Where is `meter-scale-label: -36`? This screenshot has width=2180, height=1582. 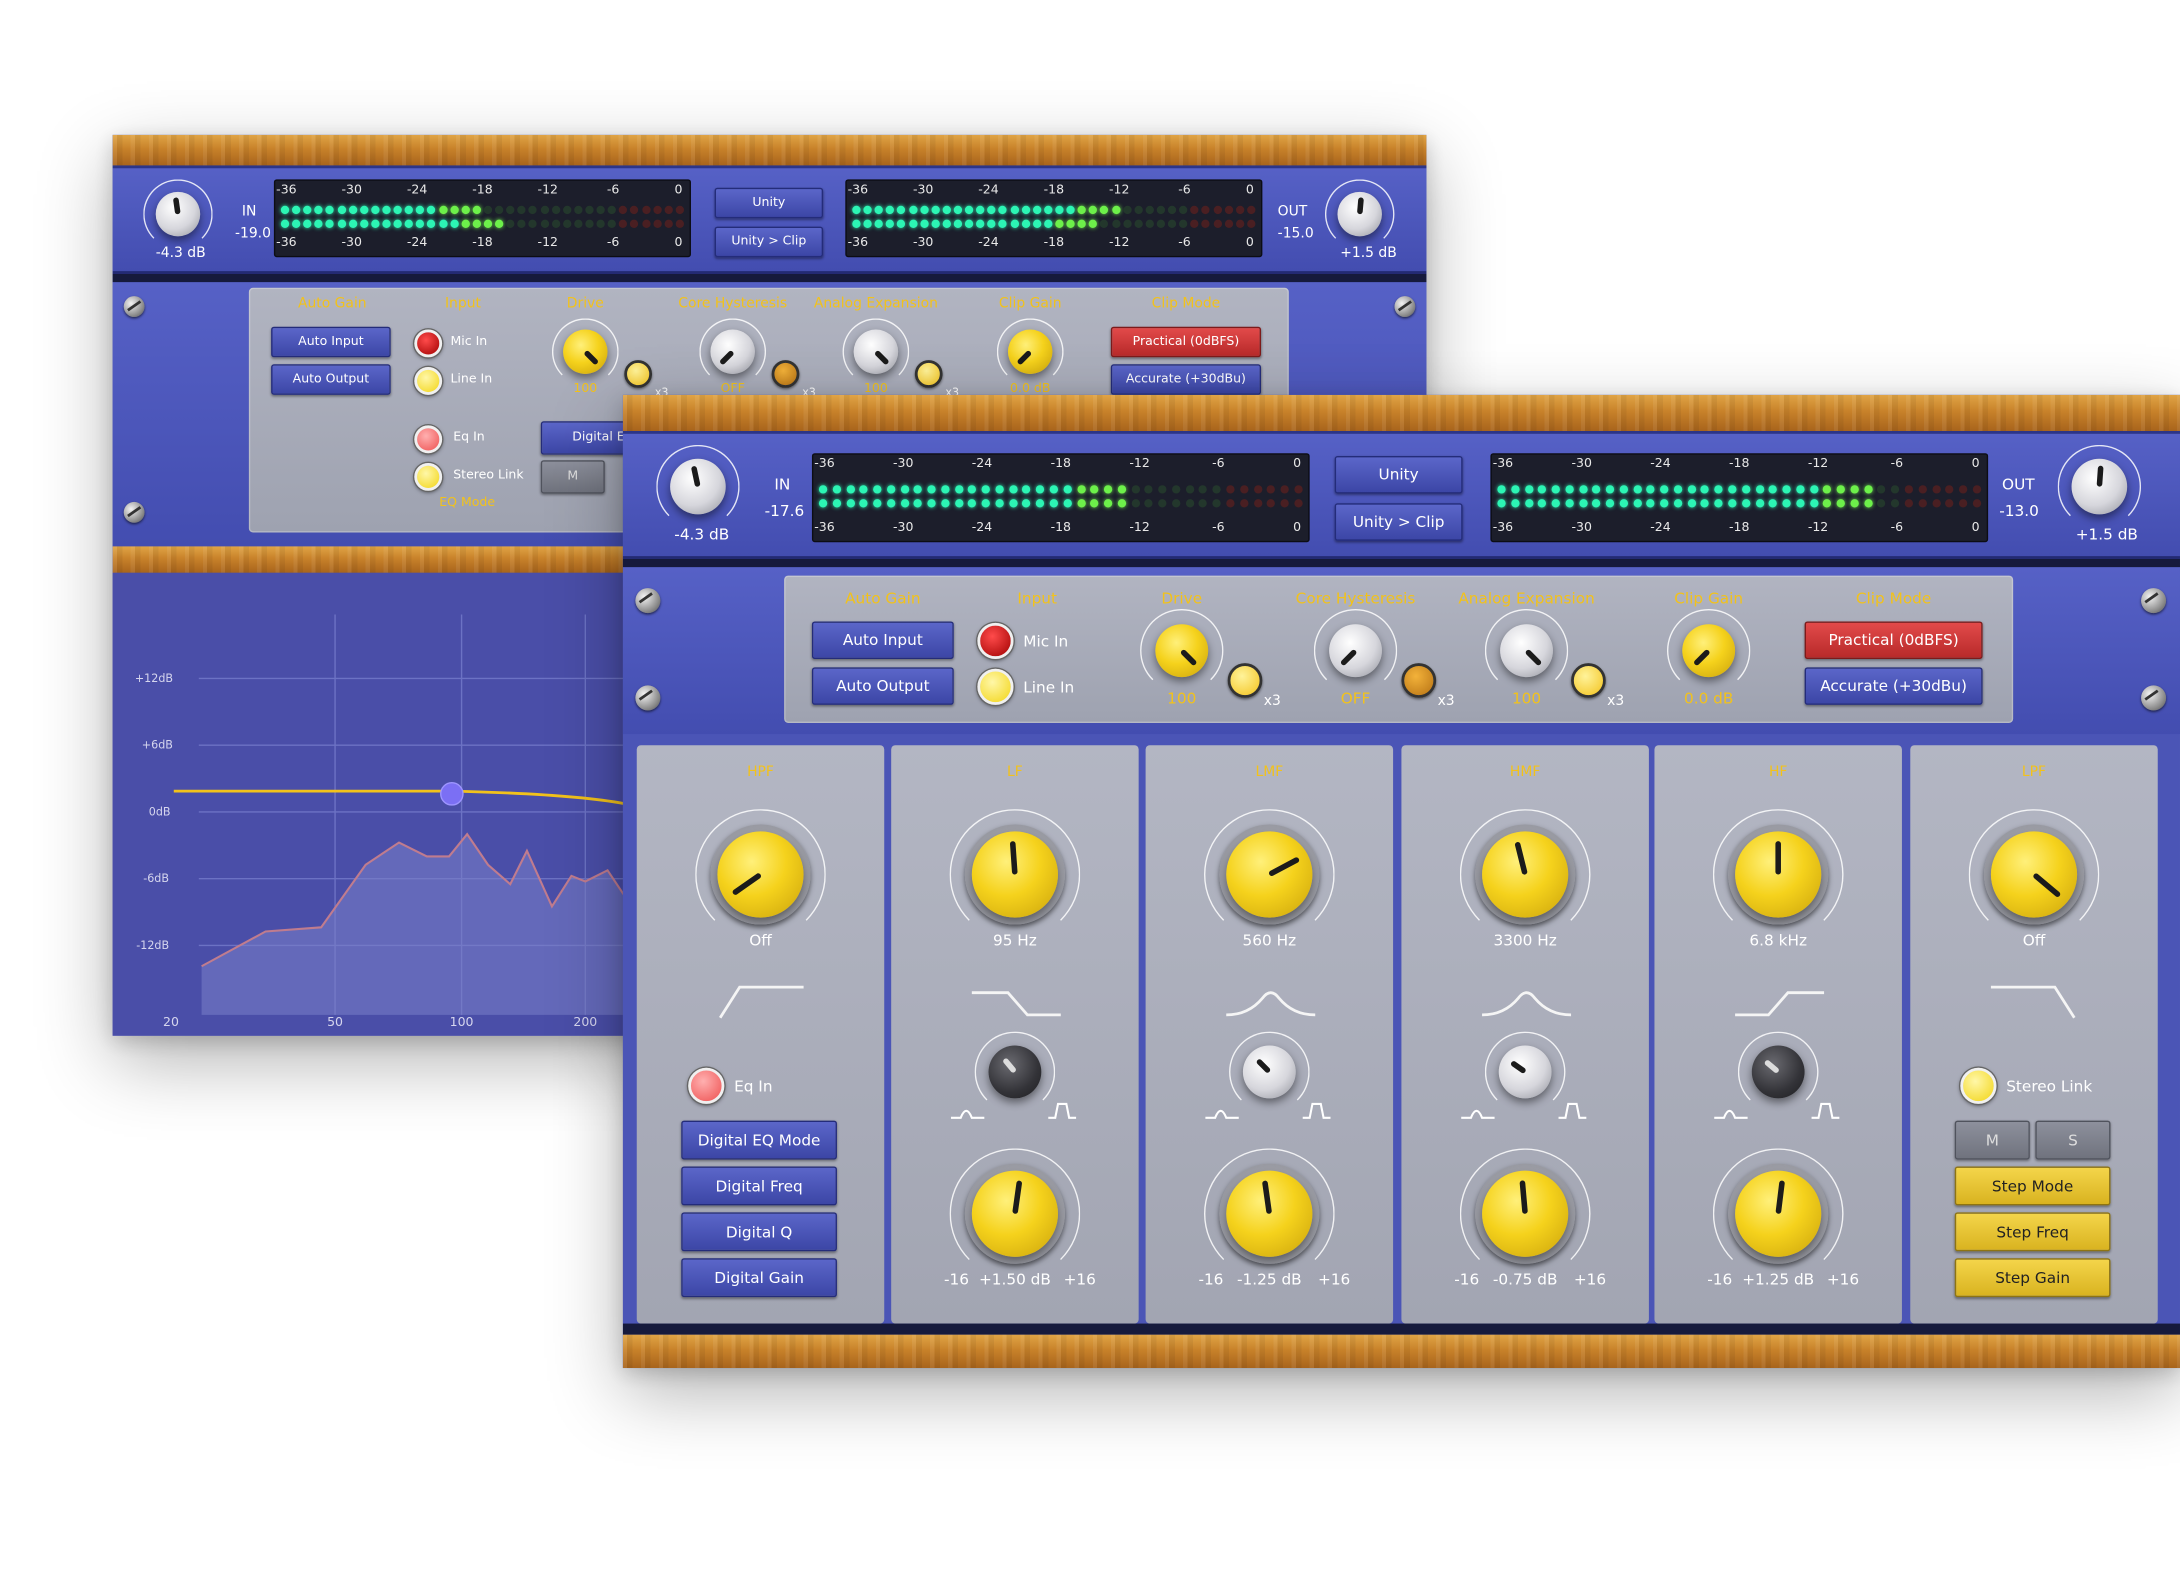
meter-scale-label: -36 is located at coordinates (1503, 464).